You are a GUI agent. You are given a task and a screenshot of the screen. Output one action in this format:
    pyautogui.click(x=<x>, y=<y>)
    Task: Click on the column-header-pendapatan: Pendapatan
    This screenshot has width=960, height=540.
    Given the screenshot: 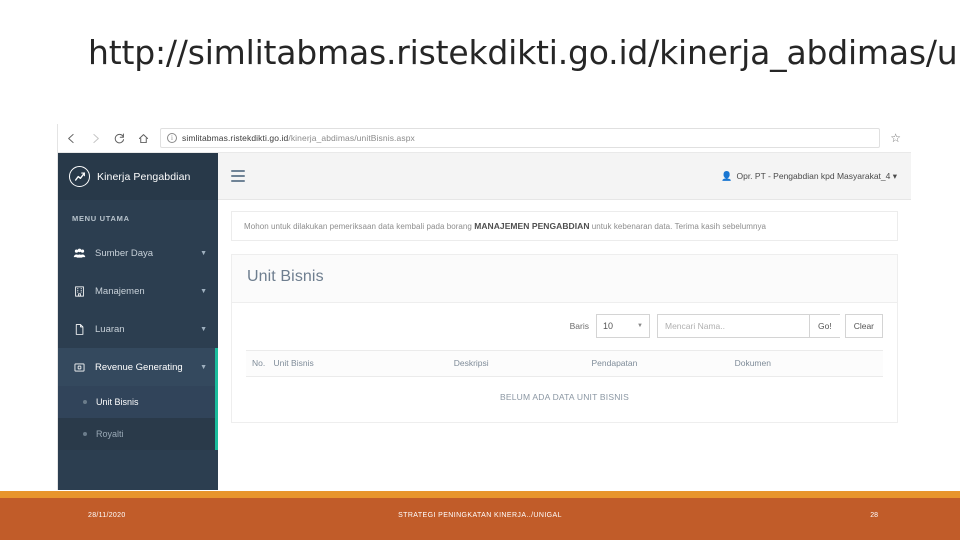 What is the action you would take?
    pyautogui.click(x=663, y=363)
    